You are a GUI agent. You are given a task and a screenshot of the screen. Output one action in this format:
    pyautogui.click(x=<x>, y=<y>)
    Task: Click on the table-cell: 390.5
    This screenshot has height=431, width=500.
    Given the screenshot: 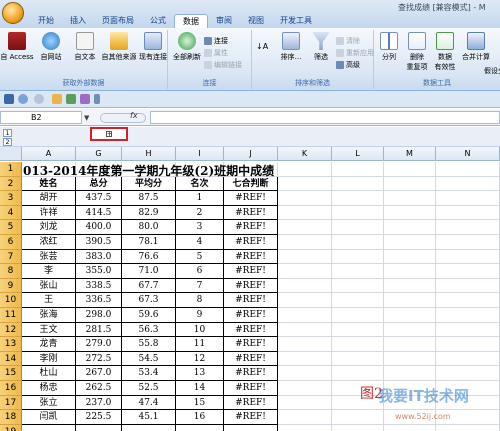 What is the action you would take?
    pyautogui.click(x=99, y=242)
    